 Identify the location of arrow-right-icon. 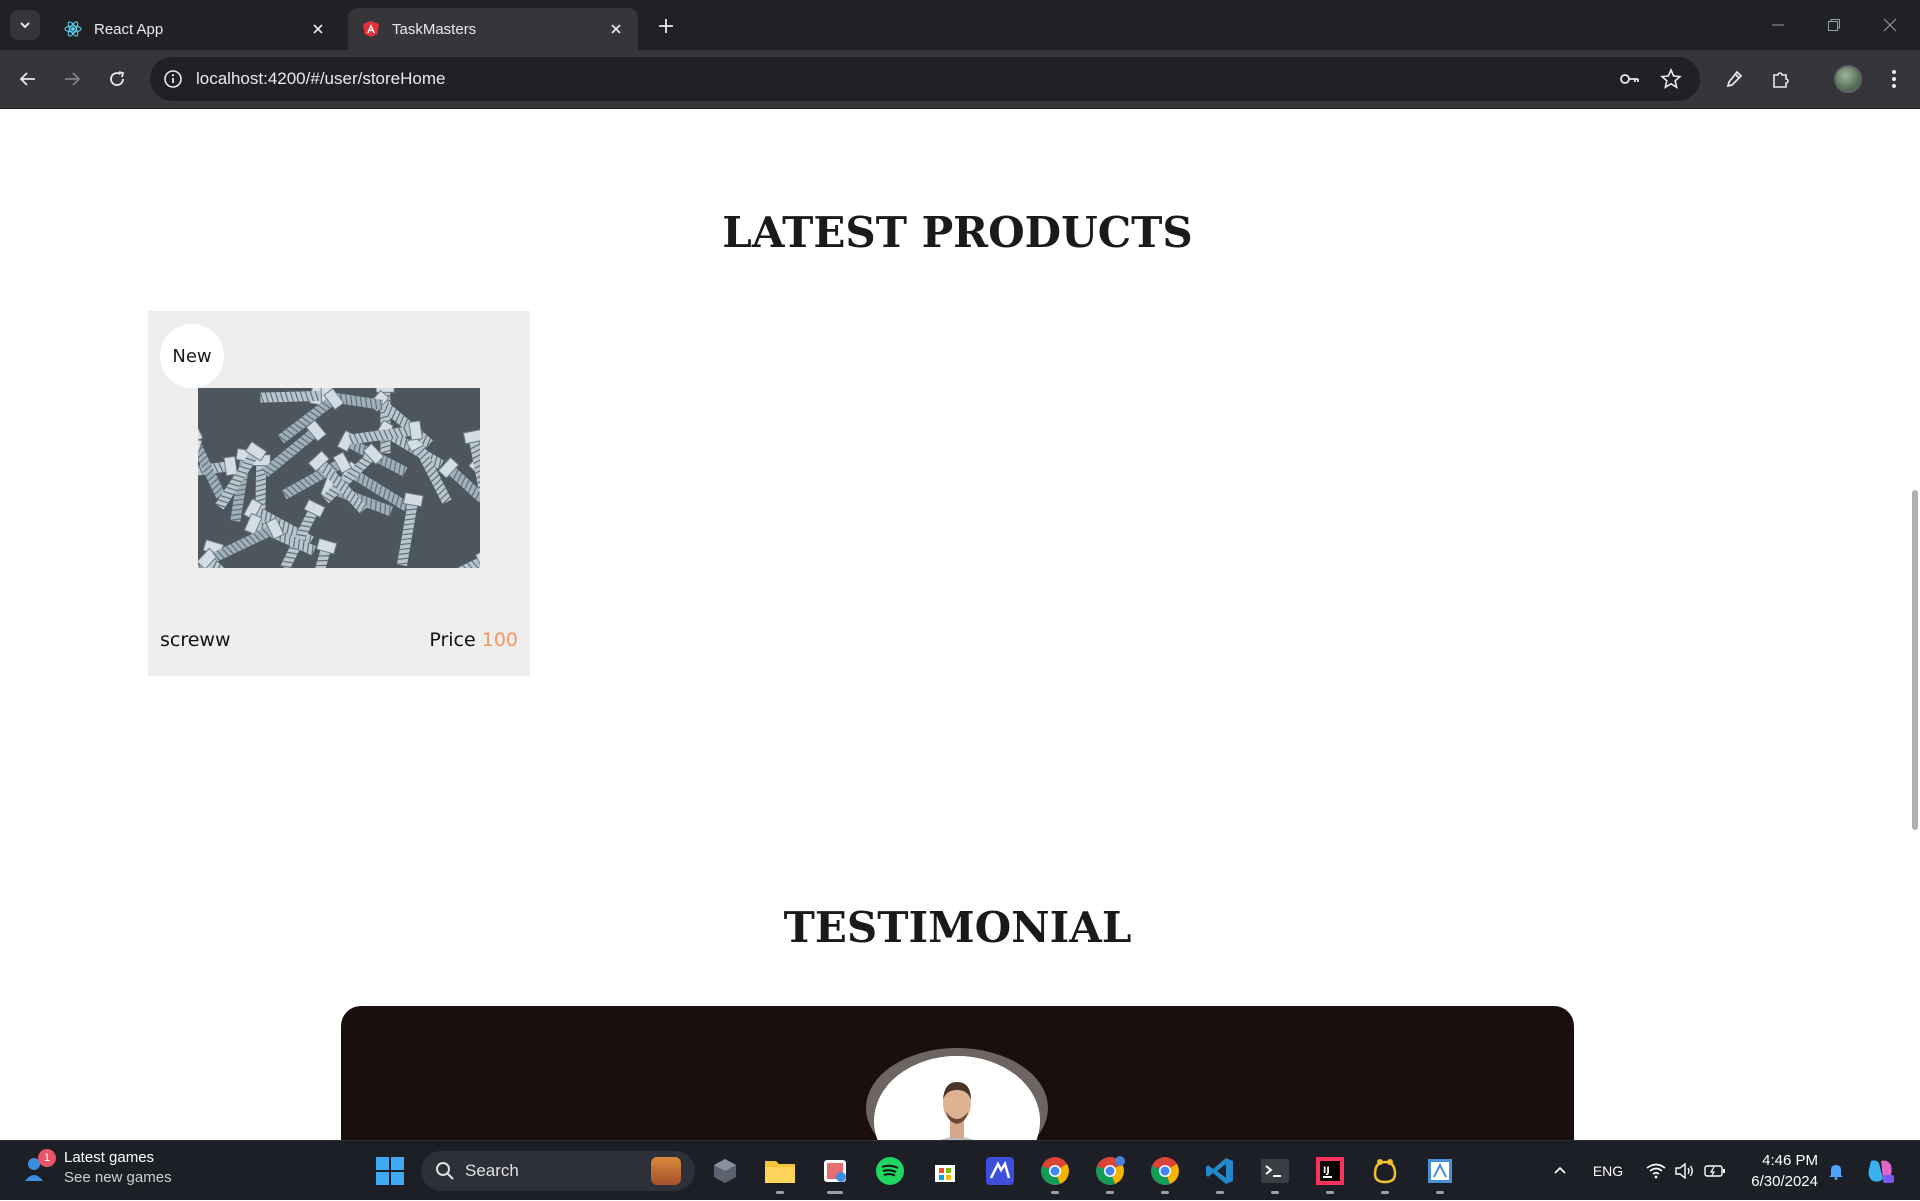
(73, 79).